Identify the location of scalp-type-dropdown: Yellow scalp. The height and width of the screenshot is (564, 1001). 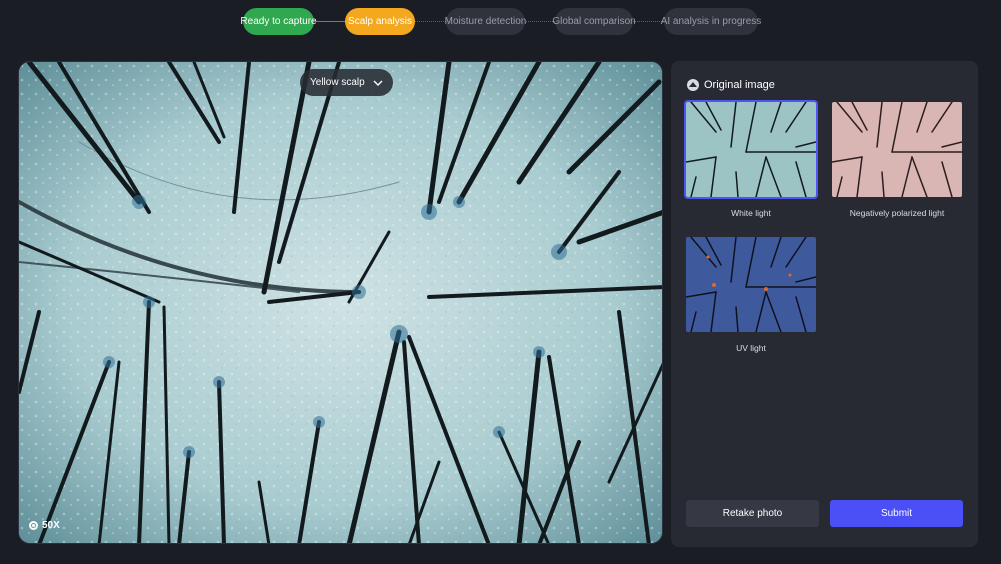
(346, 82).